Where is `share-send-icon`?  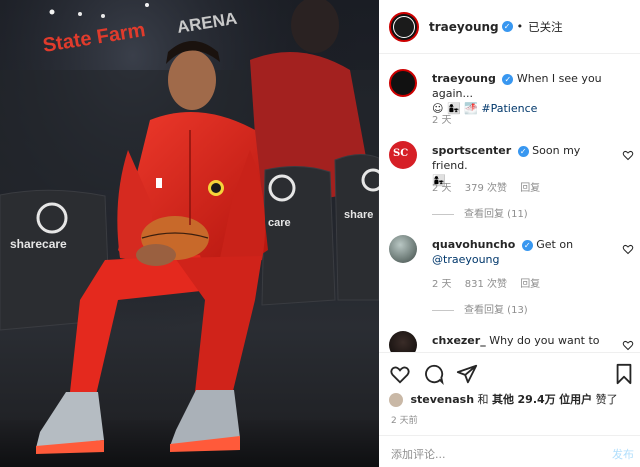 share-send-icon is located at coordinates (467, 374).